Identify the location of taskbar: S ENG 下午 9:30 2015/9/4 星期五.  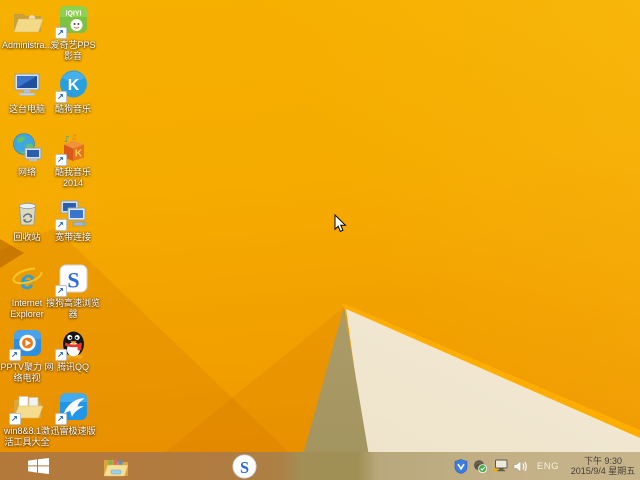
(320, 466).